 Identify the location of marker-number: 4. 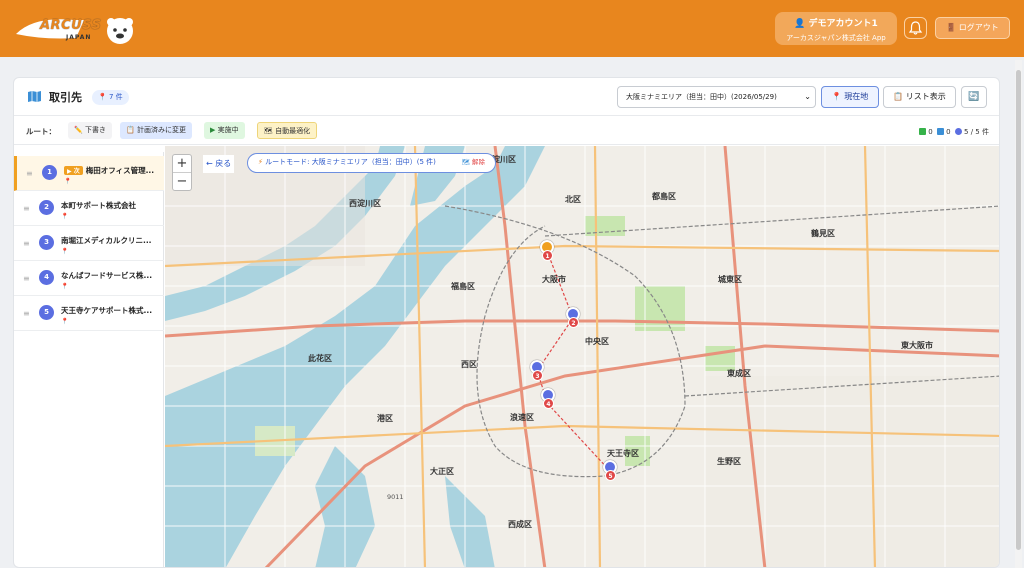
(548, 403).